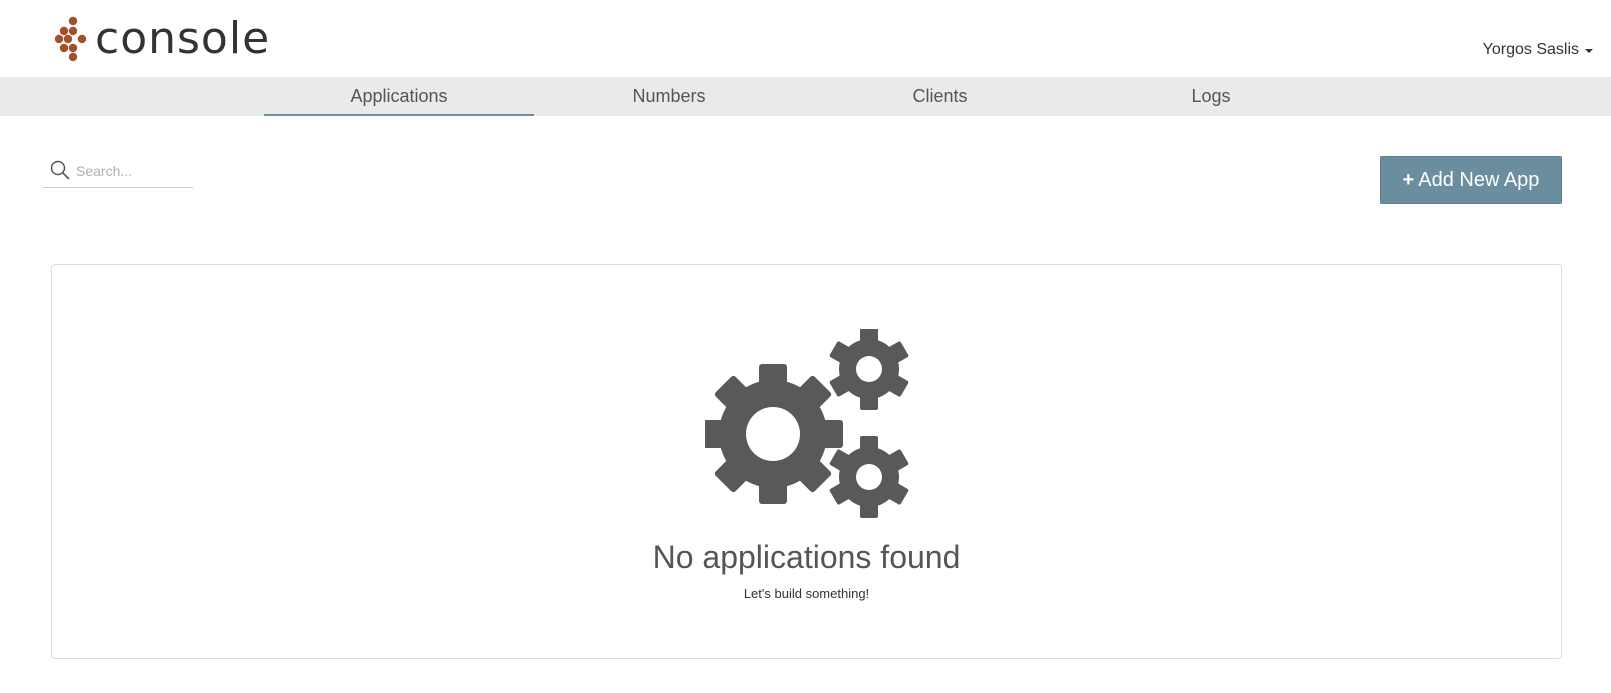 The image size is (1611, 693). Describe the element at coordinates (805, 38) in the screenshot. I see `app-header: console Yorgos Saslis` at that location.